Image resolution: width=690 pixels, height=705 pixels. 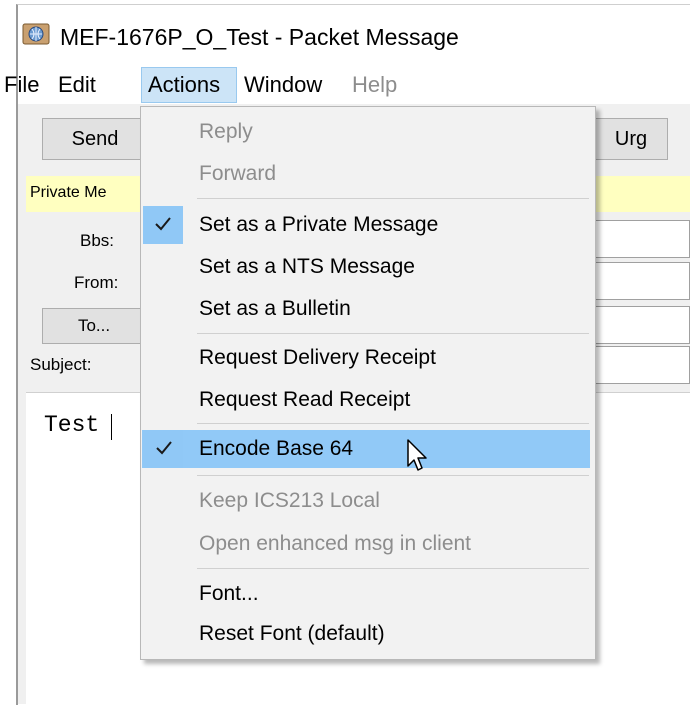 I want to click on subject-field, so click(x=640, y=365).